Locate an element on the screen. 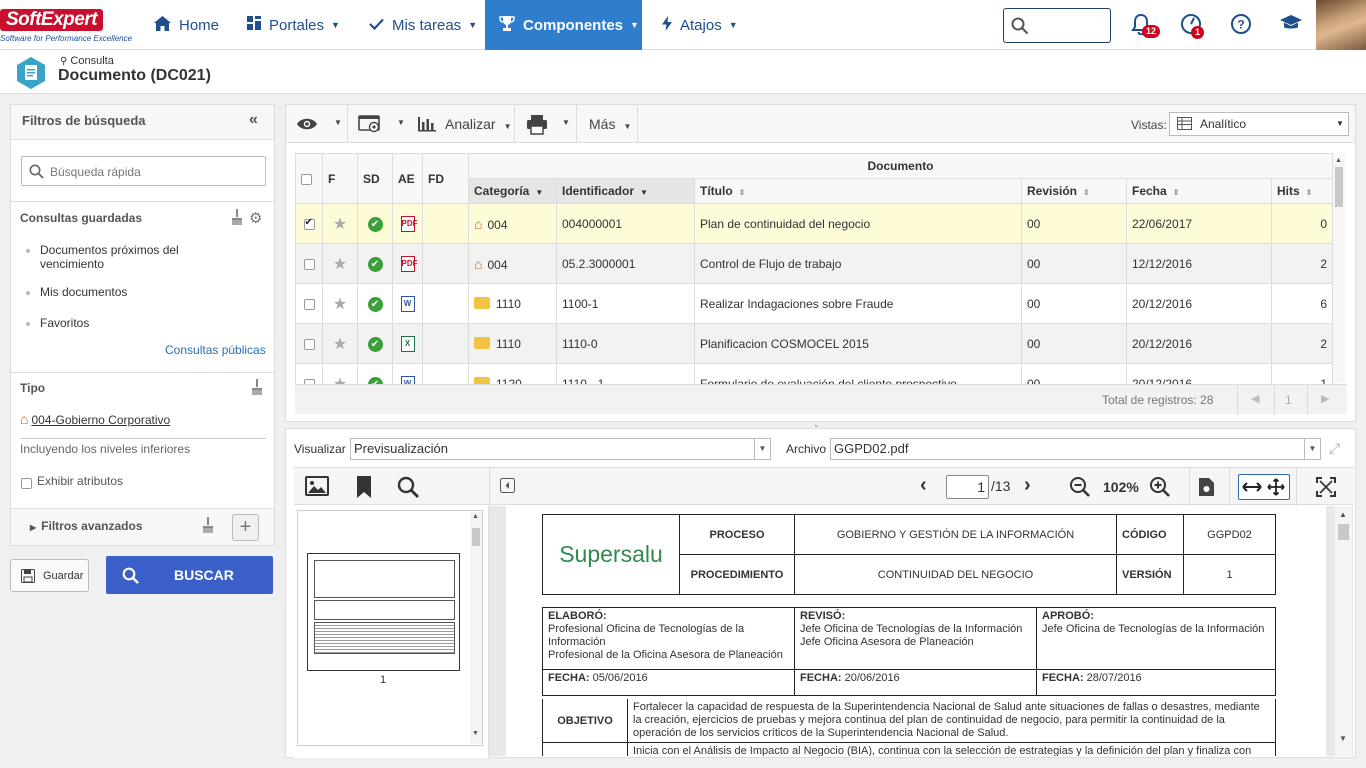  tasks-gauge-icon: 1 is located at coordinates (1192, 26).